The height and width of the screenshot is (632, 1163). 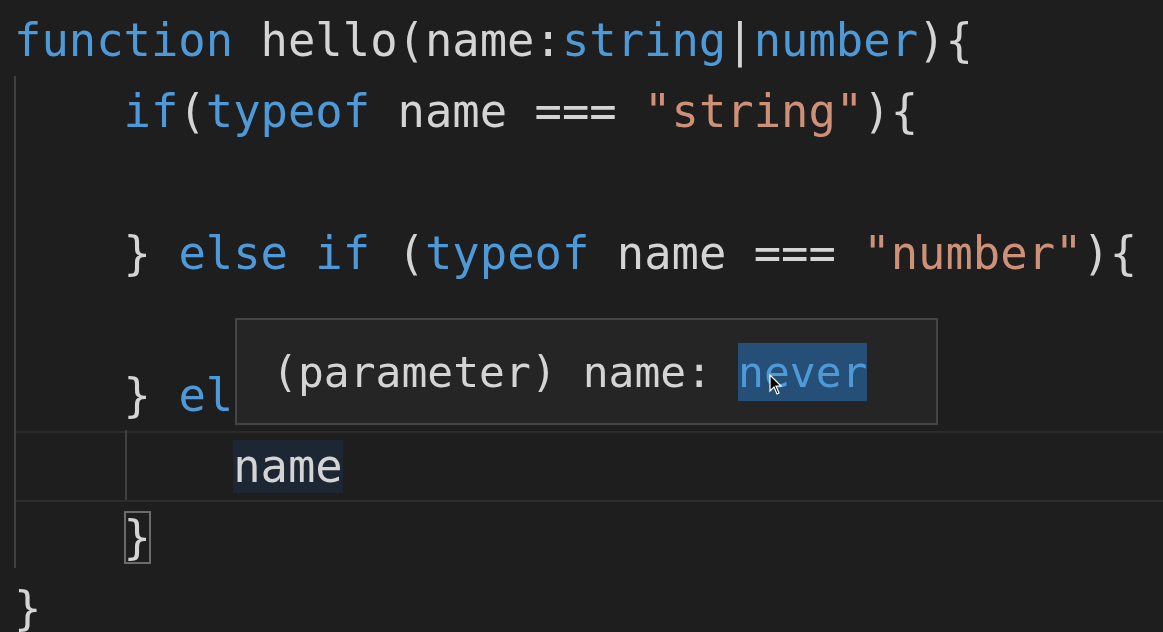 What do you see at coordinates (754, 111) in the screenshot?
I see `code-string: "string"` at bounding box center [754, 111].